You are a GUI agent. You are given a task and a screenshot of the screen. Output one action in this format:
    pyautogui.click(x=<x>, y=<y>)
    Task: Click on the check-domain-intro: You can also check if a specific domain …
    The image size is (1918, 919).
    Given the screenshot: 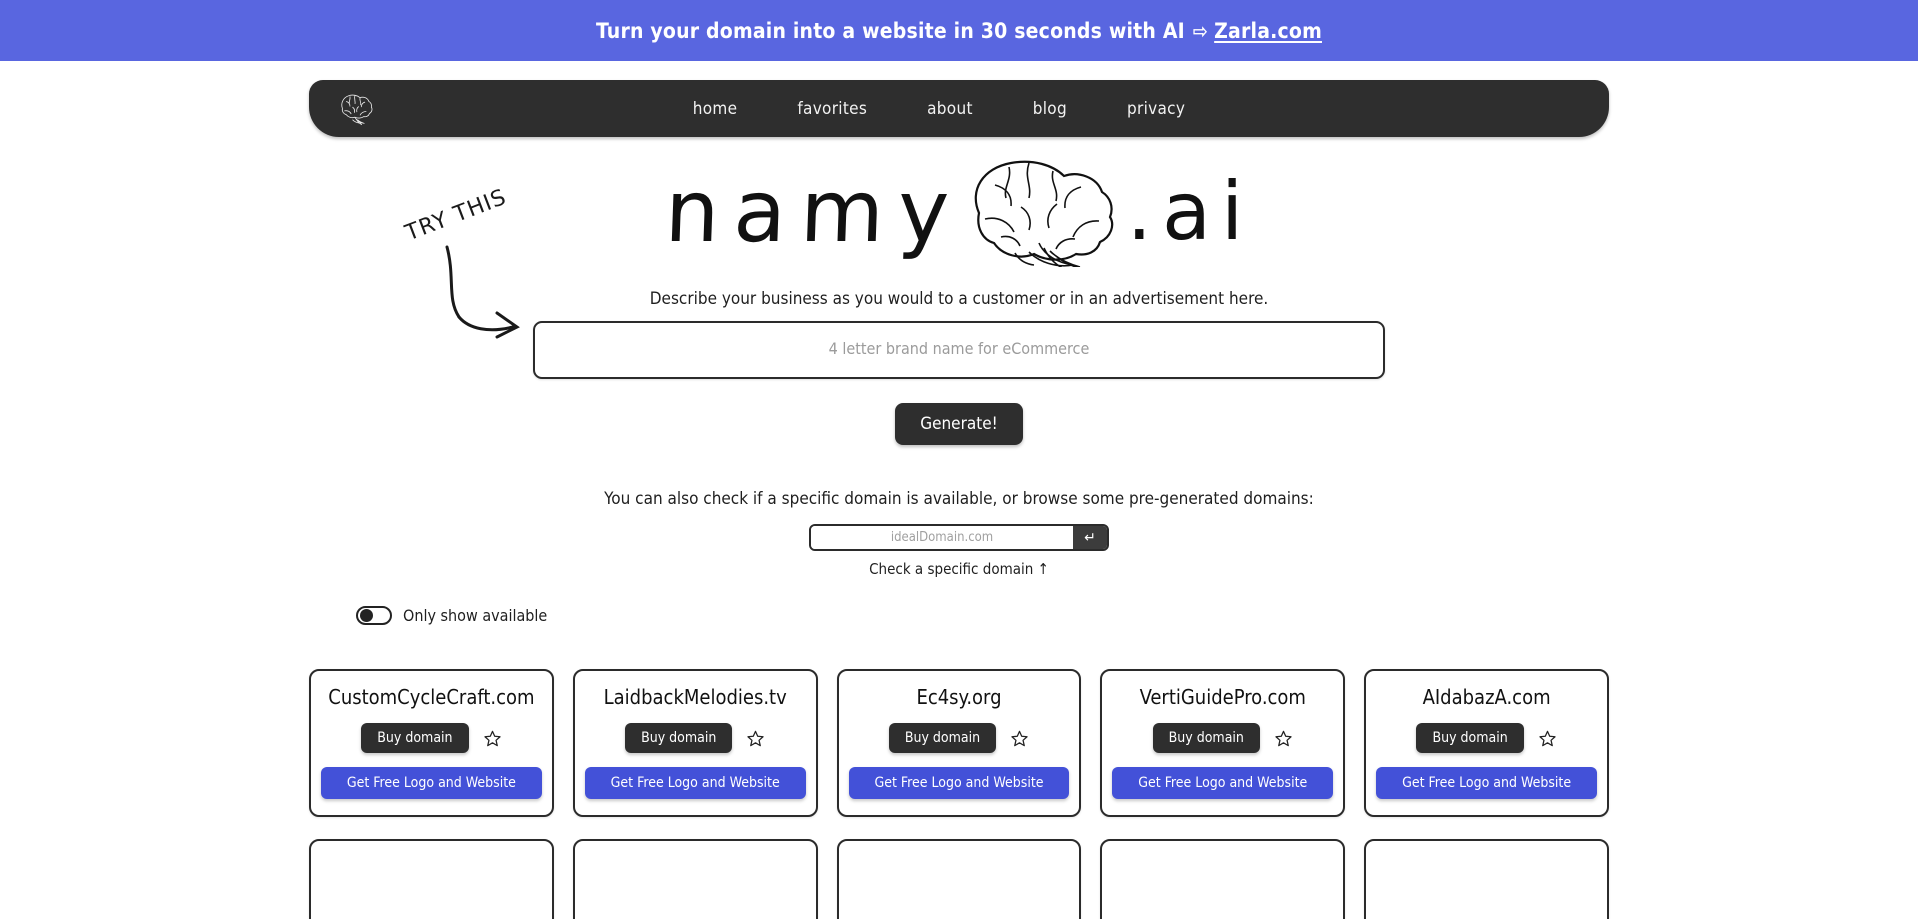 What is the action you would take?
    pyautogui.click(x=959, y=499)
    